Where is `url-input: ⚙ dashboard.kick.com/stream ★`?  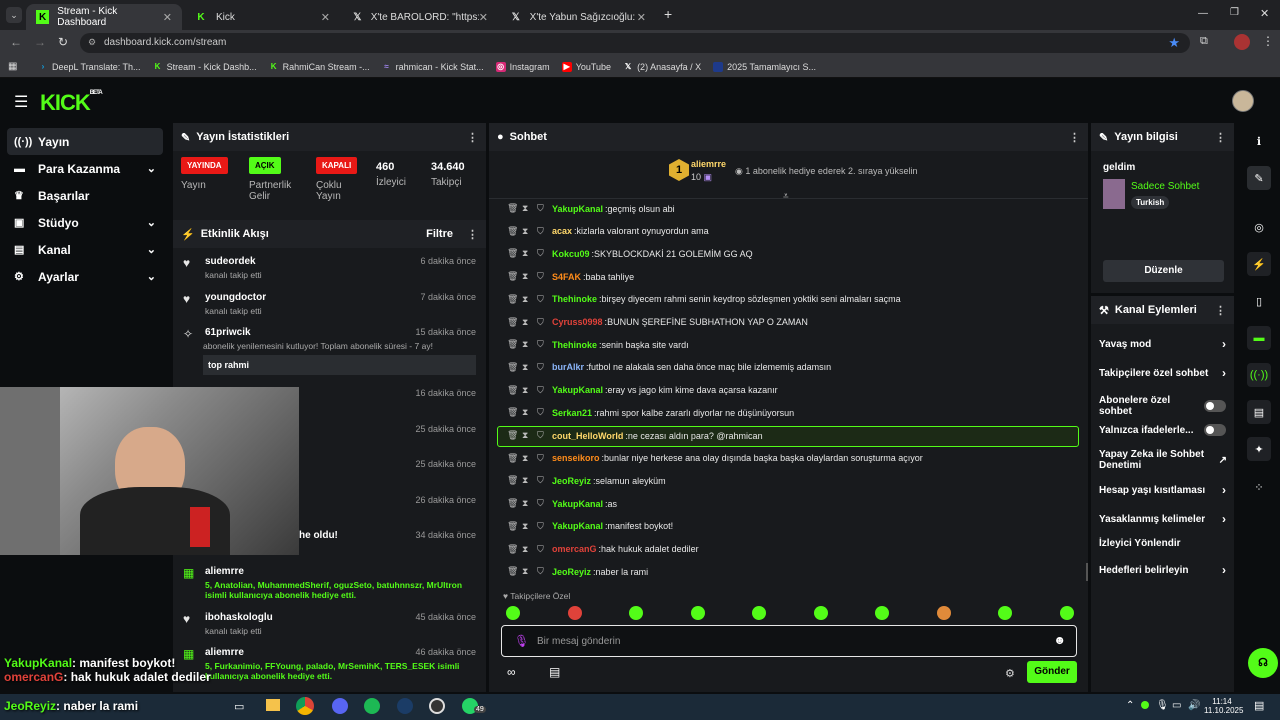
url-input: ⚙ dashboard.kick.com/stream ★ is located at coordinates (635, 43).